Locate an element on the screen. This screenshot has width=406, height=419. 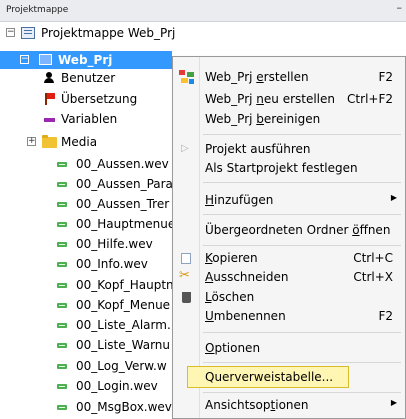
menu-item-view-options: Ansichtsoptionen ▶ is located at coordinates (289, 405).